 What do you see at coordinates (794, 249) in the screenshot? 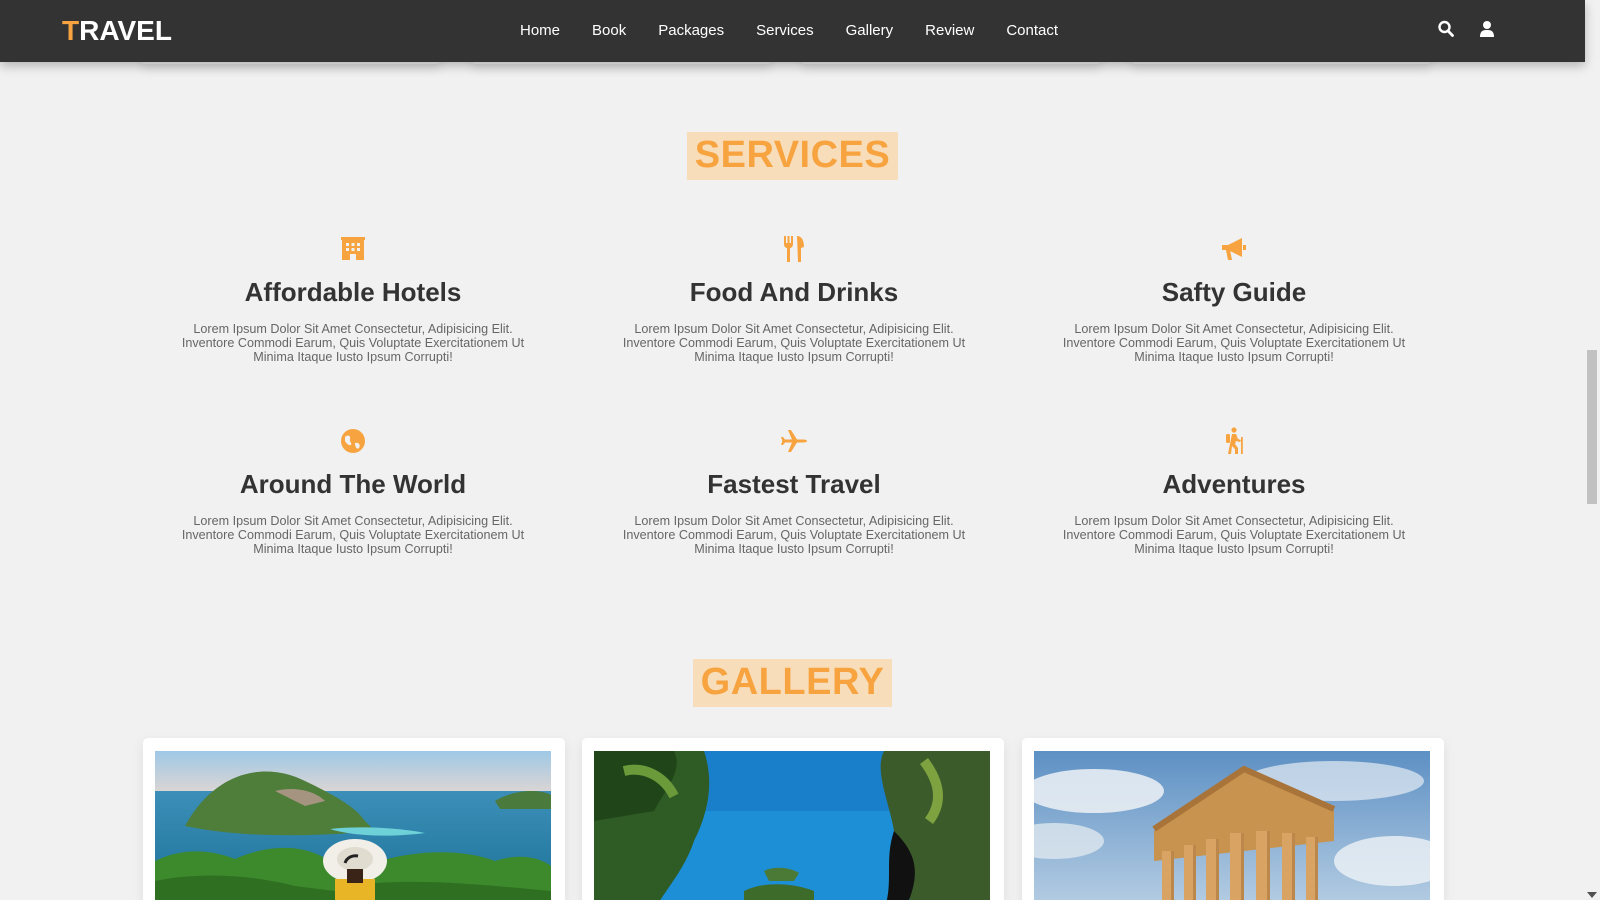
I see `utensils-icon` at bounding box center [794, 249].